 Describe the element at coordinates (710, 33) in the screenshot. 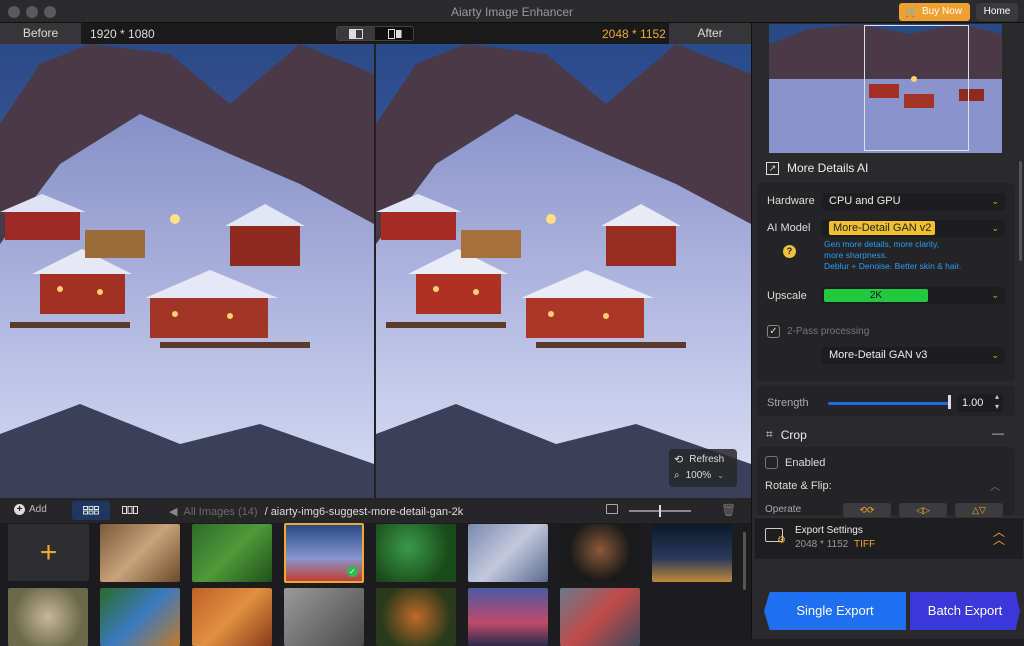

I see `after-tab: After` at that location.